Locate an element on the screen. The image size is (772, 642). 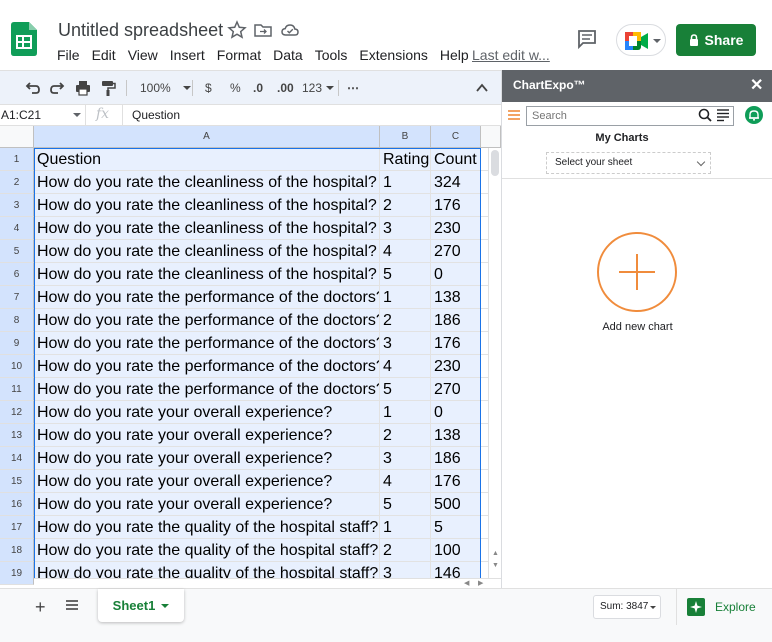
scroll-down-arrow-icon: ▼ is located at coordinates (495, 565).